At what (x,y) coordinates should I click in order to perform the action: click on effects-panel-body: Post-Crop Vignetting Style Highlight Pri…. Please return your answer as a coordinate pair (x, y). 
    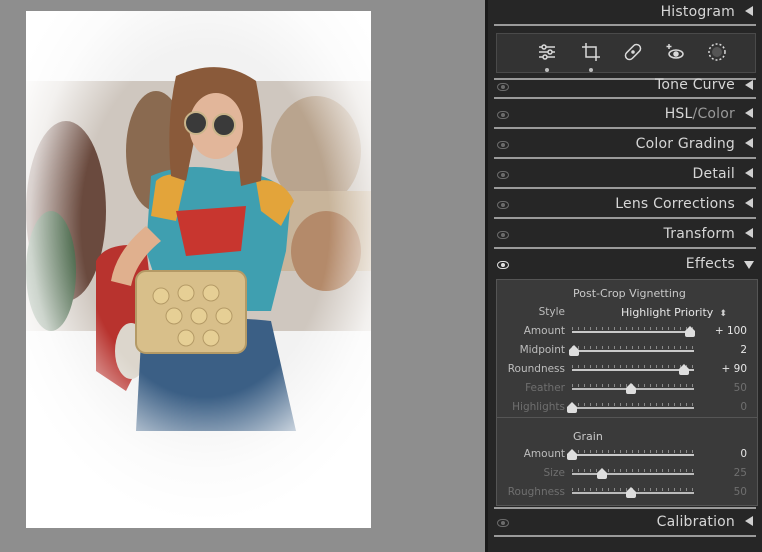
    Looking at the image, I should click on (627, 392).